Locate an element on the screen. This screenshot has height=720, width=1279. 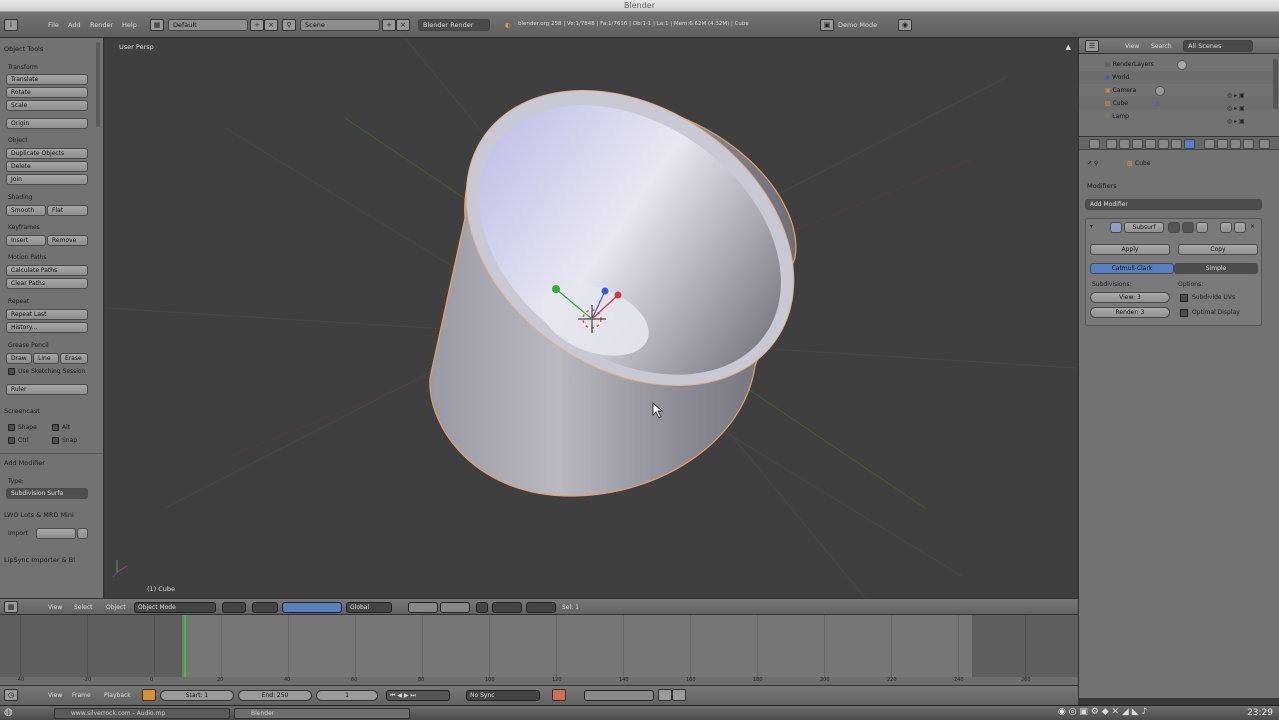
copy-button: Copy is located at coordinates (1218, 249).